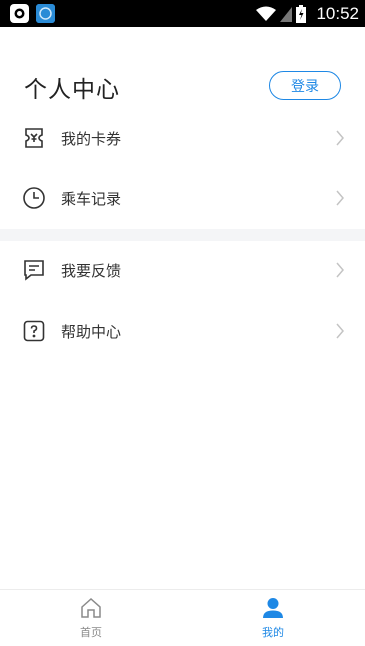  Describe the element at coordinates (182, 69) in the screenshot. I see `profile-header: 个人中心 登录` at that location.